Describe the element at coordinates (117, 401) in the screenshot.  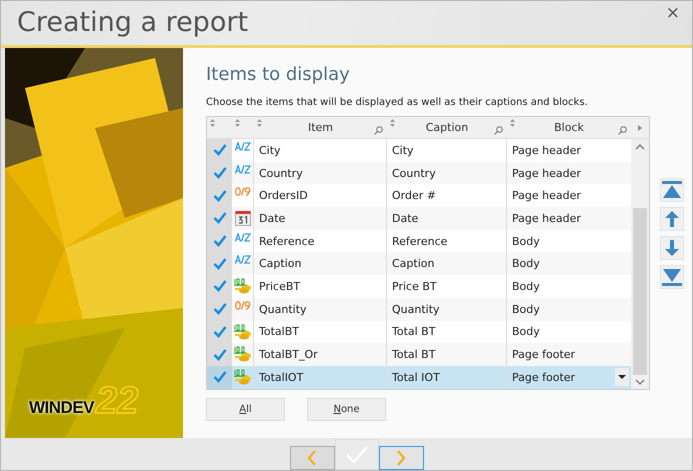
I see `version-number: 22` at that location.